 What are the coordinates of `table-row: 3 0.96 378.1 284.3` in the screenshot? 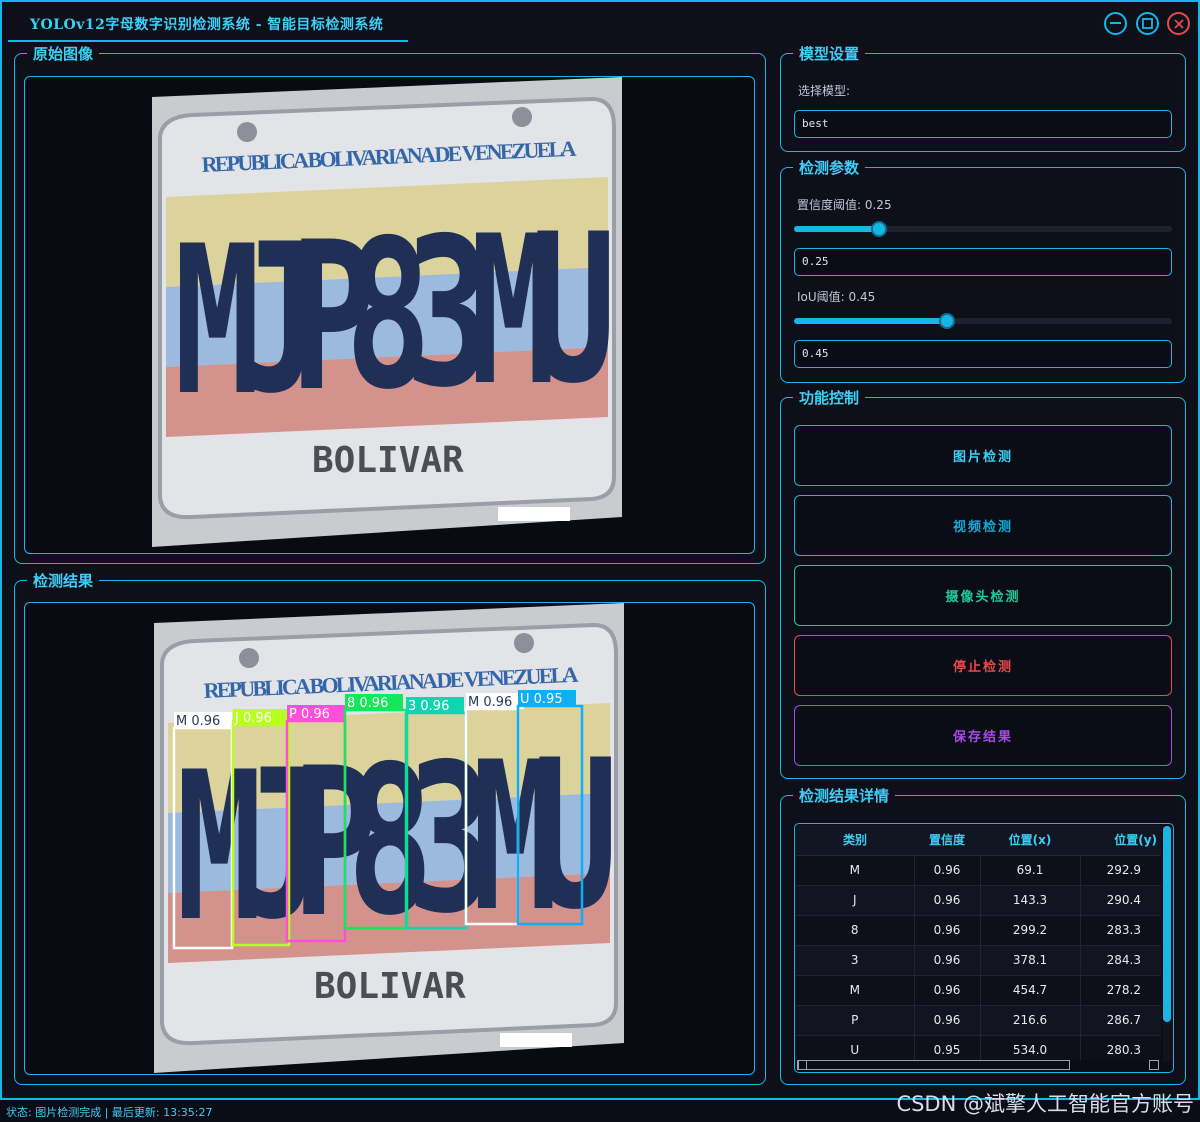 It's located at (978, 960).